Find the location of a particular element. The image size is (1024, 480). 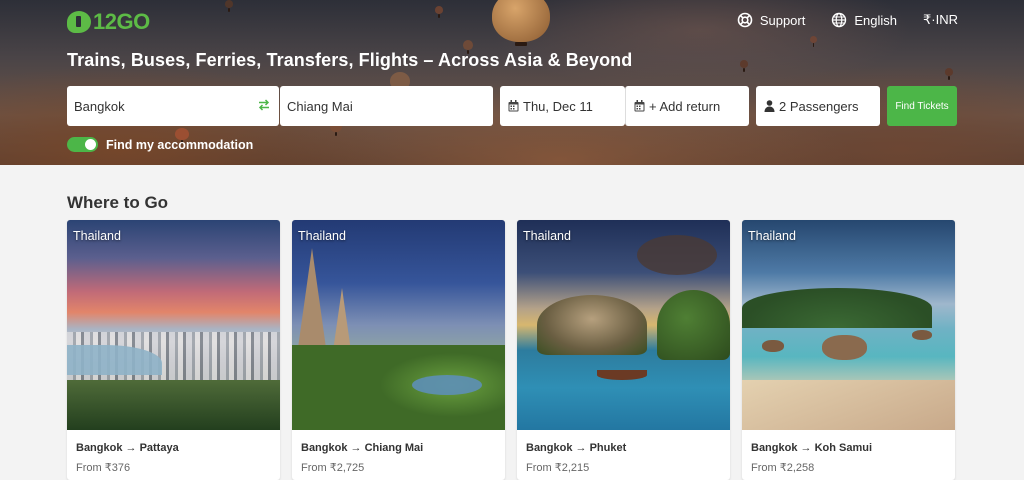

card-route: Bangkok → Chiang Mai is located at coordinates (362, 448).